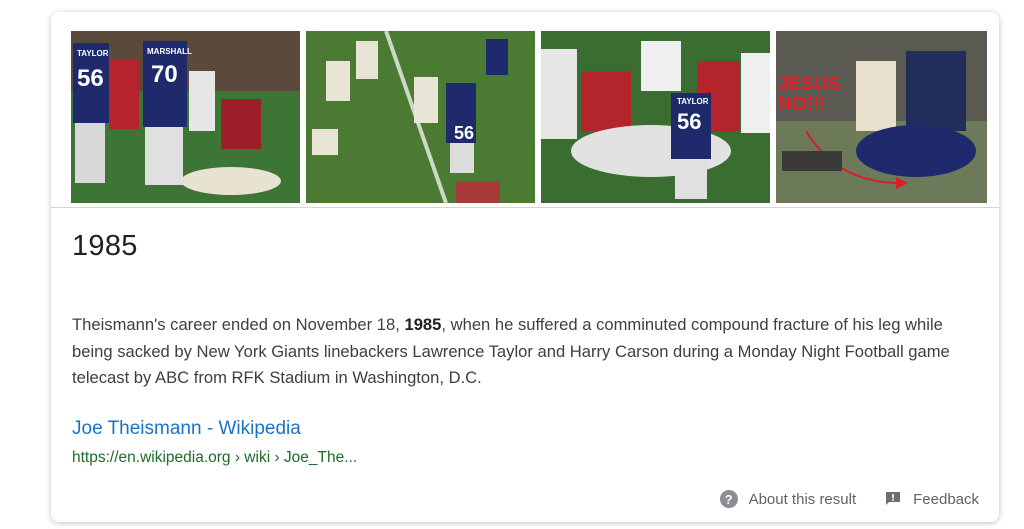 The height and width of the screenshot is (529, 1024). What do you see at coordinates (946, 499) in the screenshot?
I see `feedback-label: Feedback` at bounding box center [946, 499].